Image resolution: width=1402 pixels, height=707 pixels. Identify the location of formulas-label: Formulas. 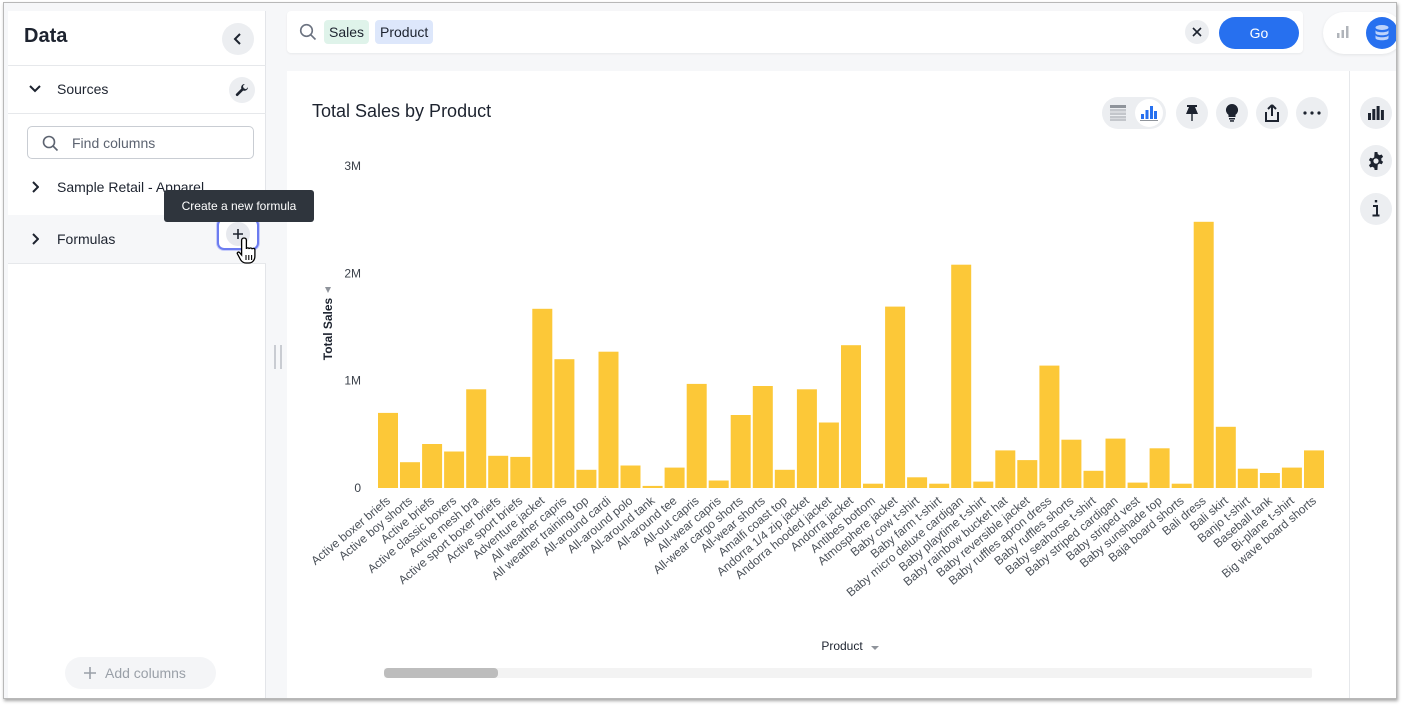
(86, 239).